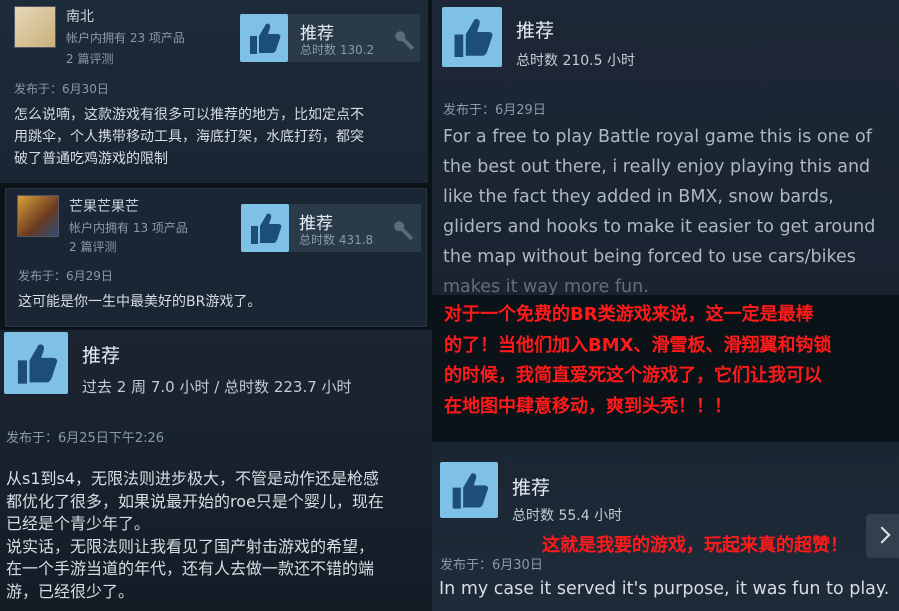  I want to click on translation-line: 的了！当他们加入BMX、滑雪板、滑翔翼和钩锁, so click(638, 345).